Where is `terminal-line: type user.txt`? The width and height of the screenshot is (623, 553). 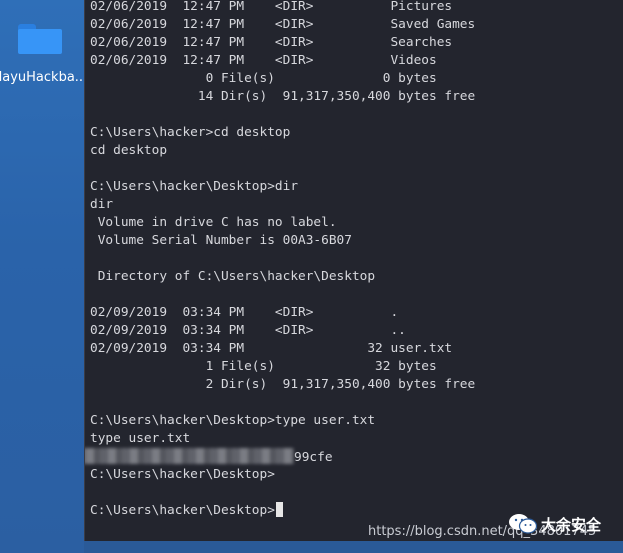
terminal-line: type user.txt is located at coordinates (140, 438).